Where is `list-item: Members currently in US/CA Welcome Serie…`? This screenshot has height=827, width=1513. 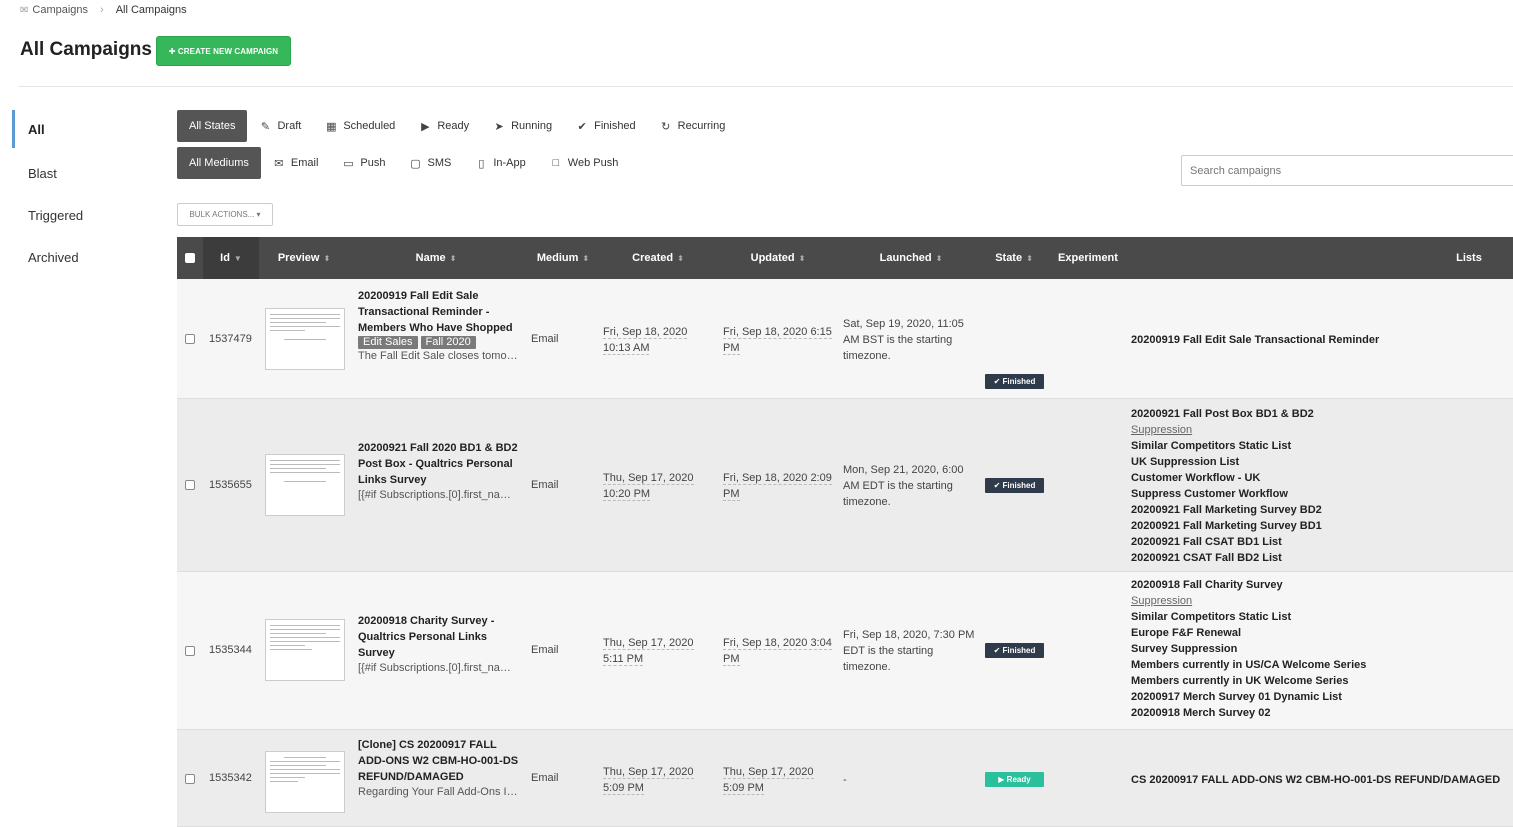 list-item: Members currently in US/CA Welcome Serie… is located at coordinates (1321, 665).